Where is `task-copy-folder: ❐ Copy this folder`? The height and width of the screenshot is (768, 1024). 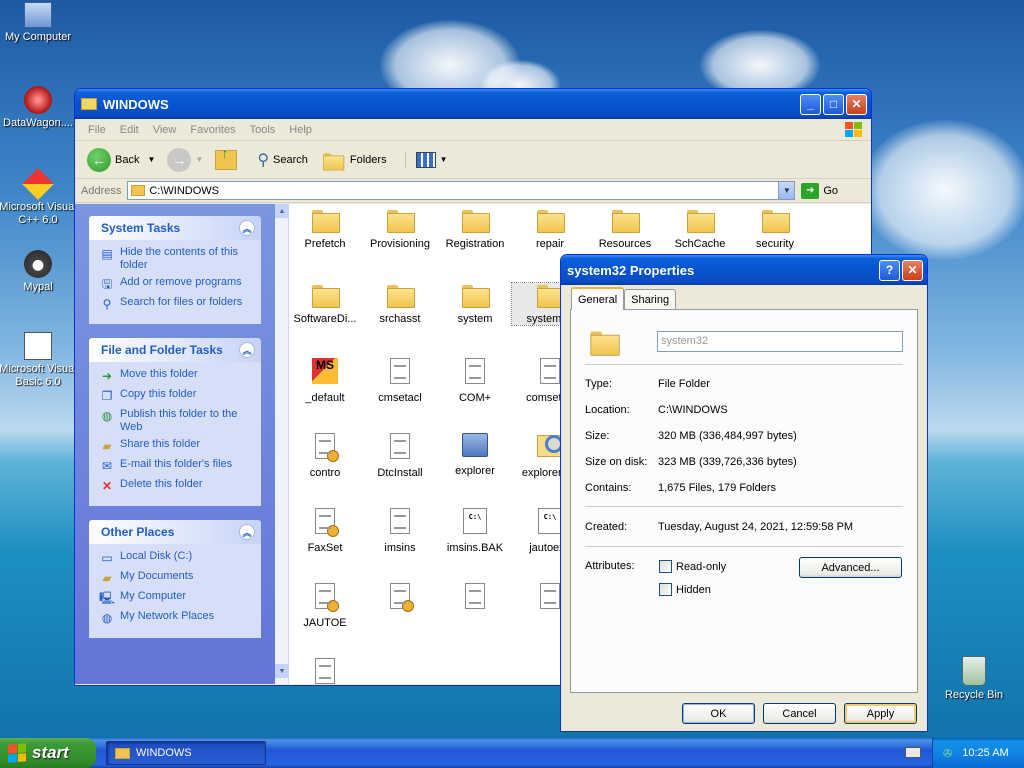 task-copy-folder: ❐ Copy this folder is located at coordinates (176, 396).